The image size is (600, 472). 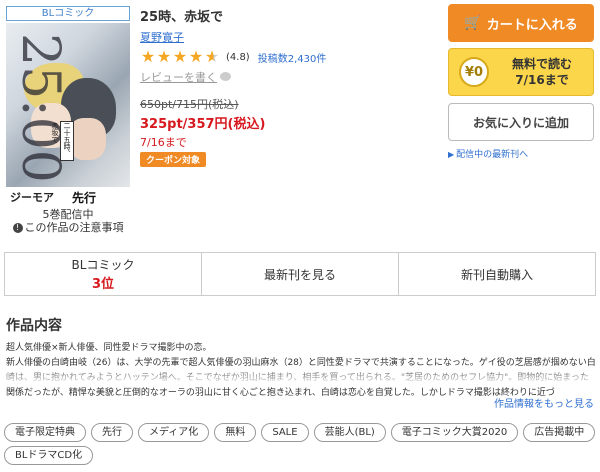 What do you see at coordinates (290, 77) in the screenshot?
I see `write-review-link: レビューを書く` at bounding box center [290, 77].